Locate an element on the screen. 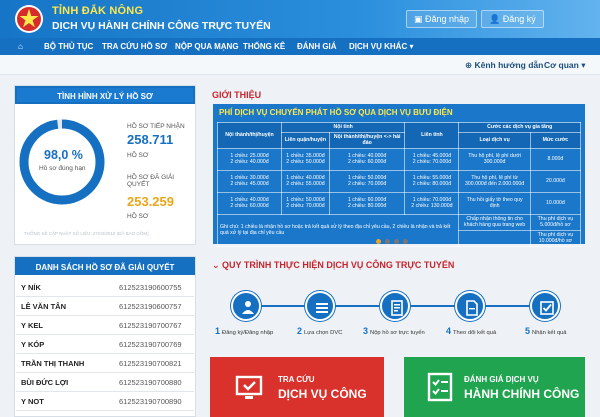 Image resolution: width=600 pixels, height=417 pixels. step-3-label: 3 Nộp hồ sơ trực tuyến is located at coordinates (394, 331).